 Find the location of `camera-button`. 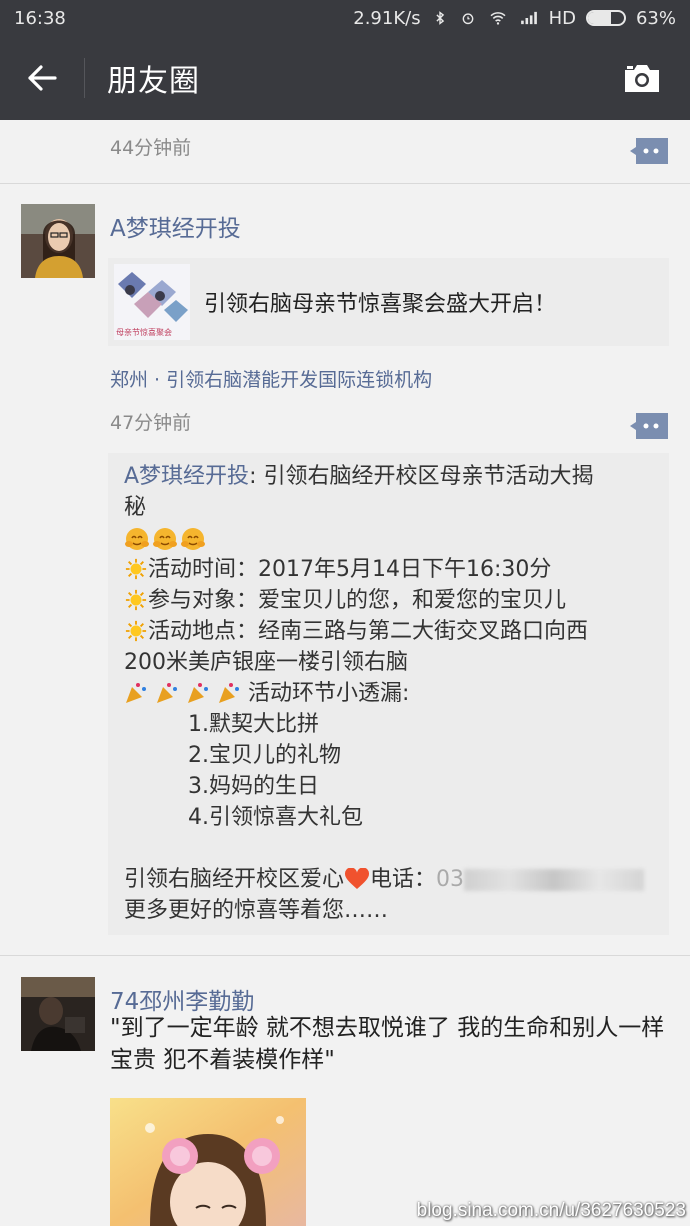

camera-button is located at coordinates (642, 78).